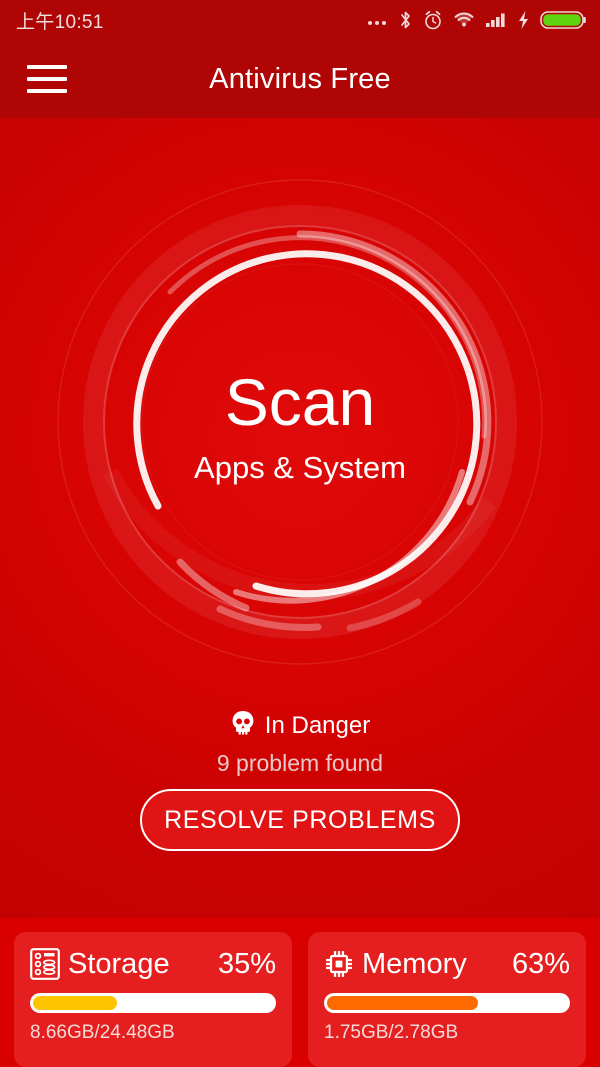 Image resolution: width=600 pixels, height=1067 pixels. What do you see at coordinates (300, 820) in the screenshot?
I see `resolve-problems-button: RESOLVE PROBLEMS` at bounding box center [300, 820].